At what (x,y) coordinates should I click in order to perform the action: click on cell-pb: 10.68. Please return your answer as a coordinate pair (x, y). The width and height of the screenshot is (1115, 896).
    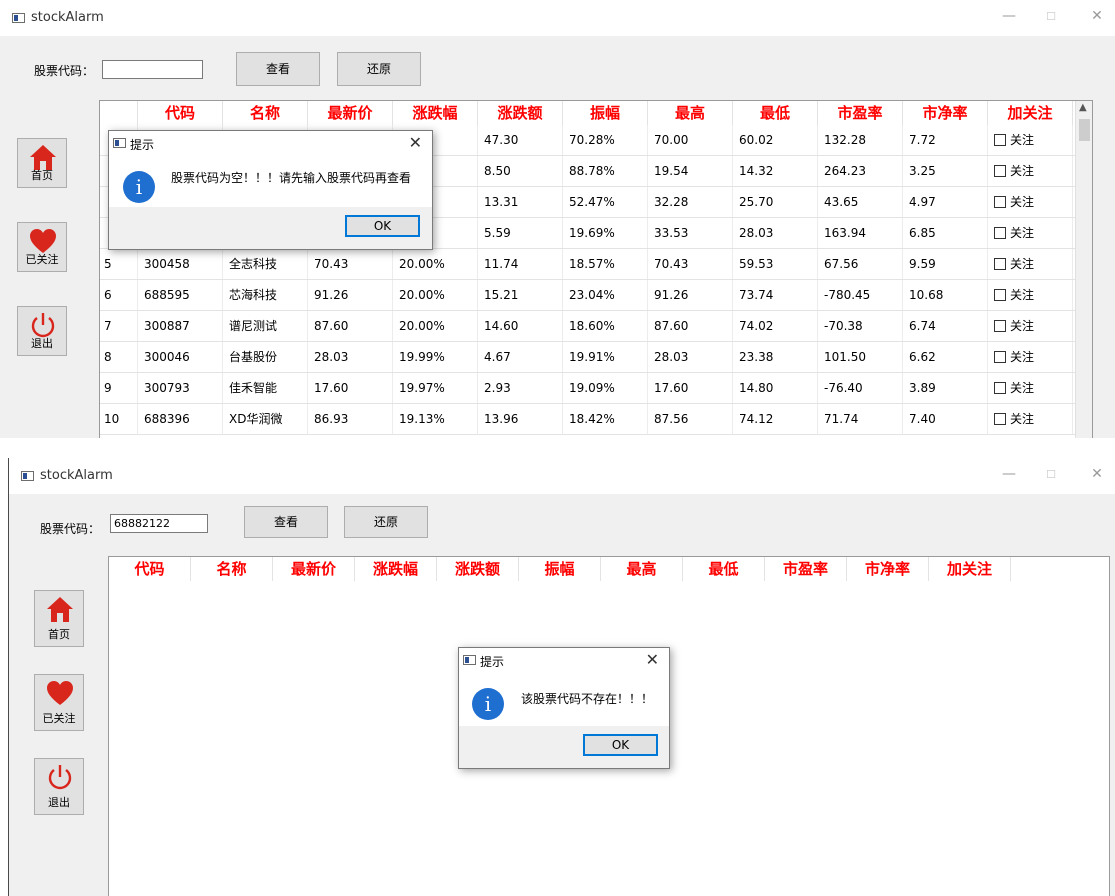
    Looking at the image, I should click on (945, 295).